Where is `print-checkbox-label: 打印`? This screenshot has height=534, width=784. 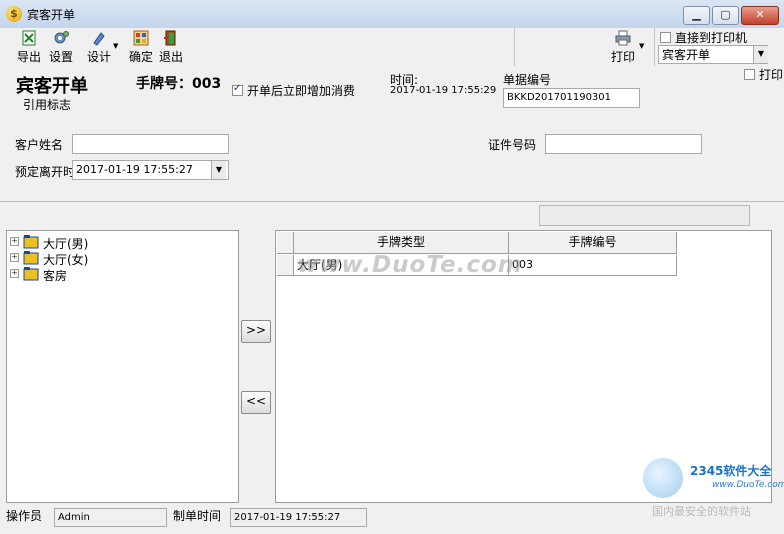 print-checkbox-label: 打印 is located at coordinates (771, 75).